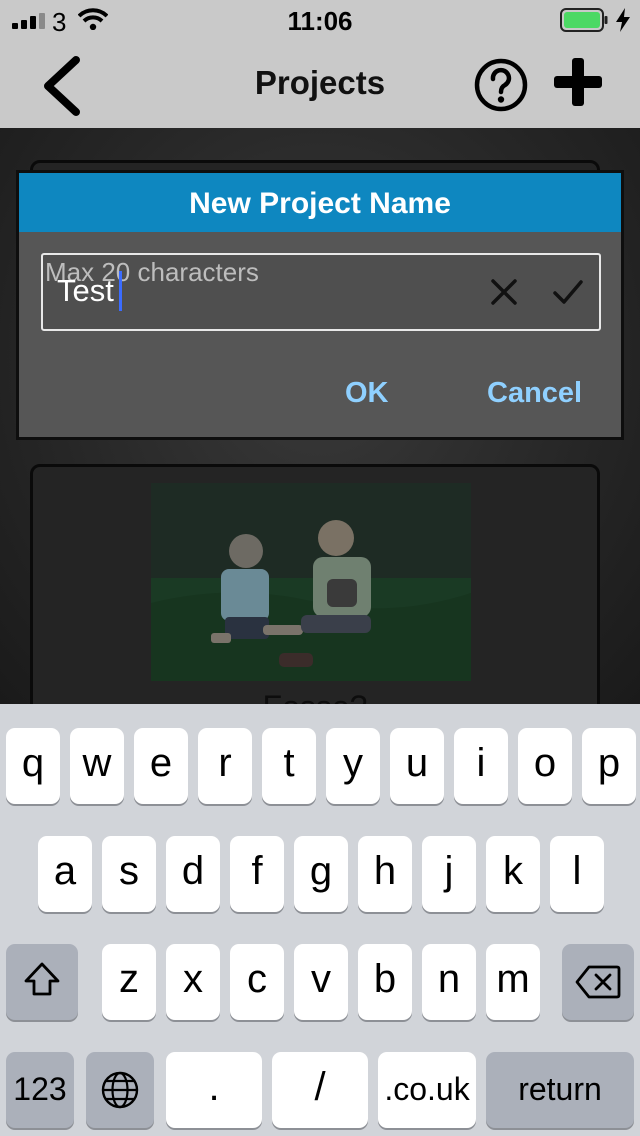 This screenshot has width=640, height=1136. What do you see at coordinates (449, 874) in the screenshot?
I see `key-j: j` at bounding box center [449, 874].